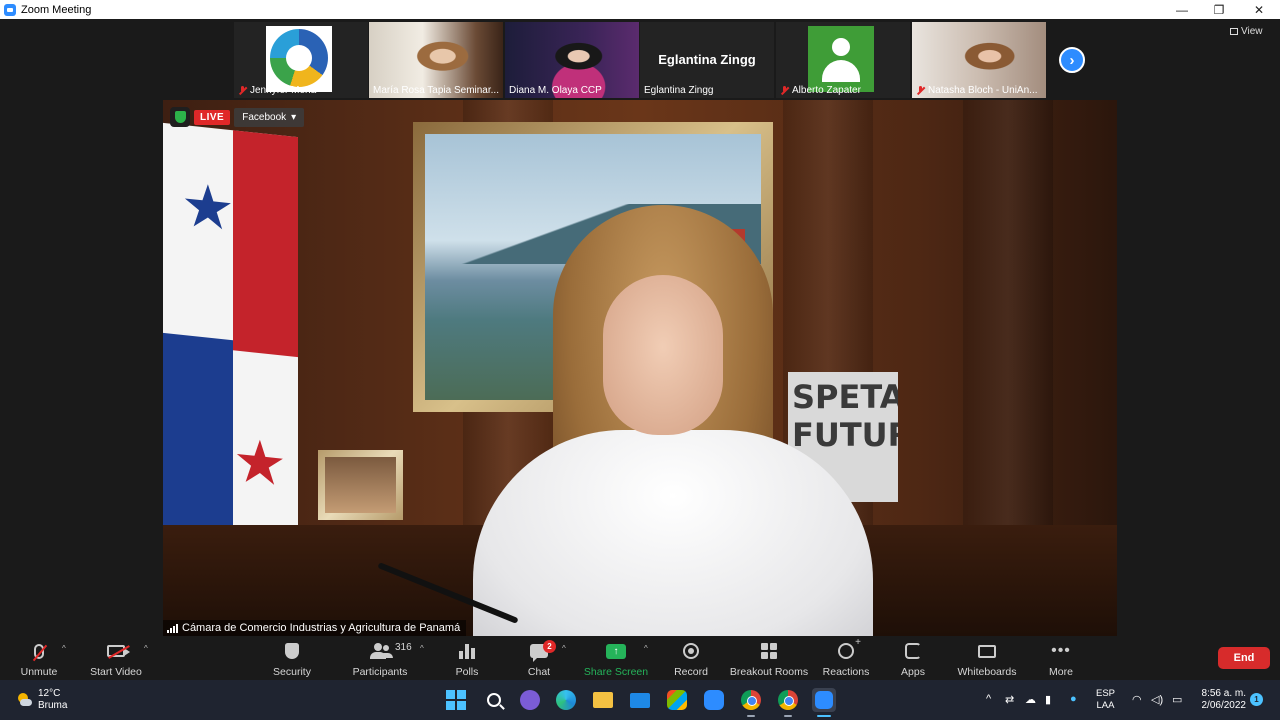  What do you see at coordinates (987, 672) in the screenshot?
I see `whiteboards-label: Whiteboards` at bounding box center [987, 672].